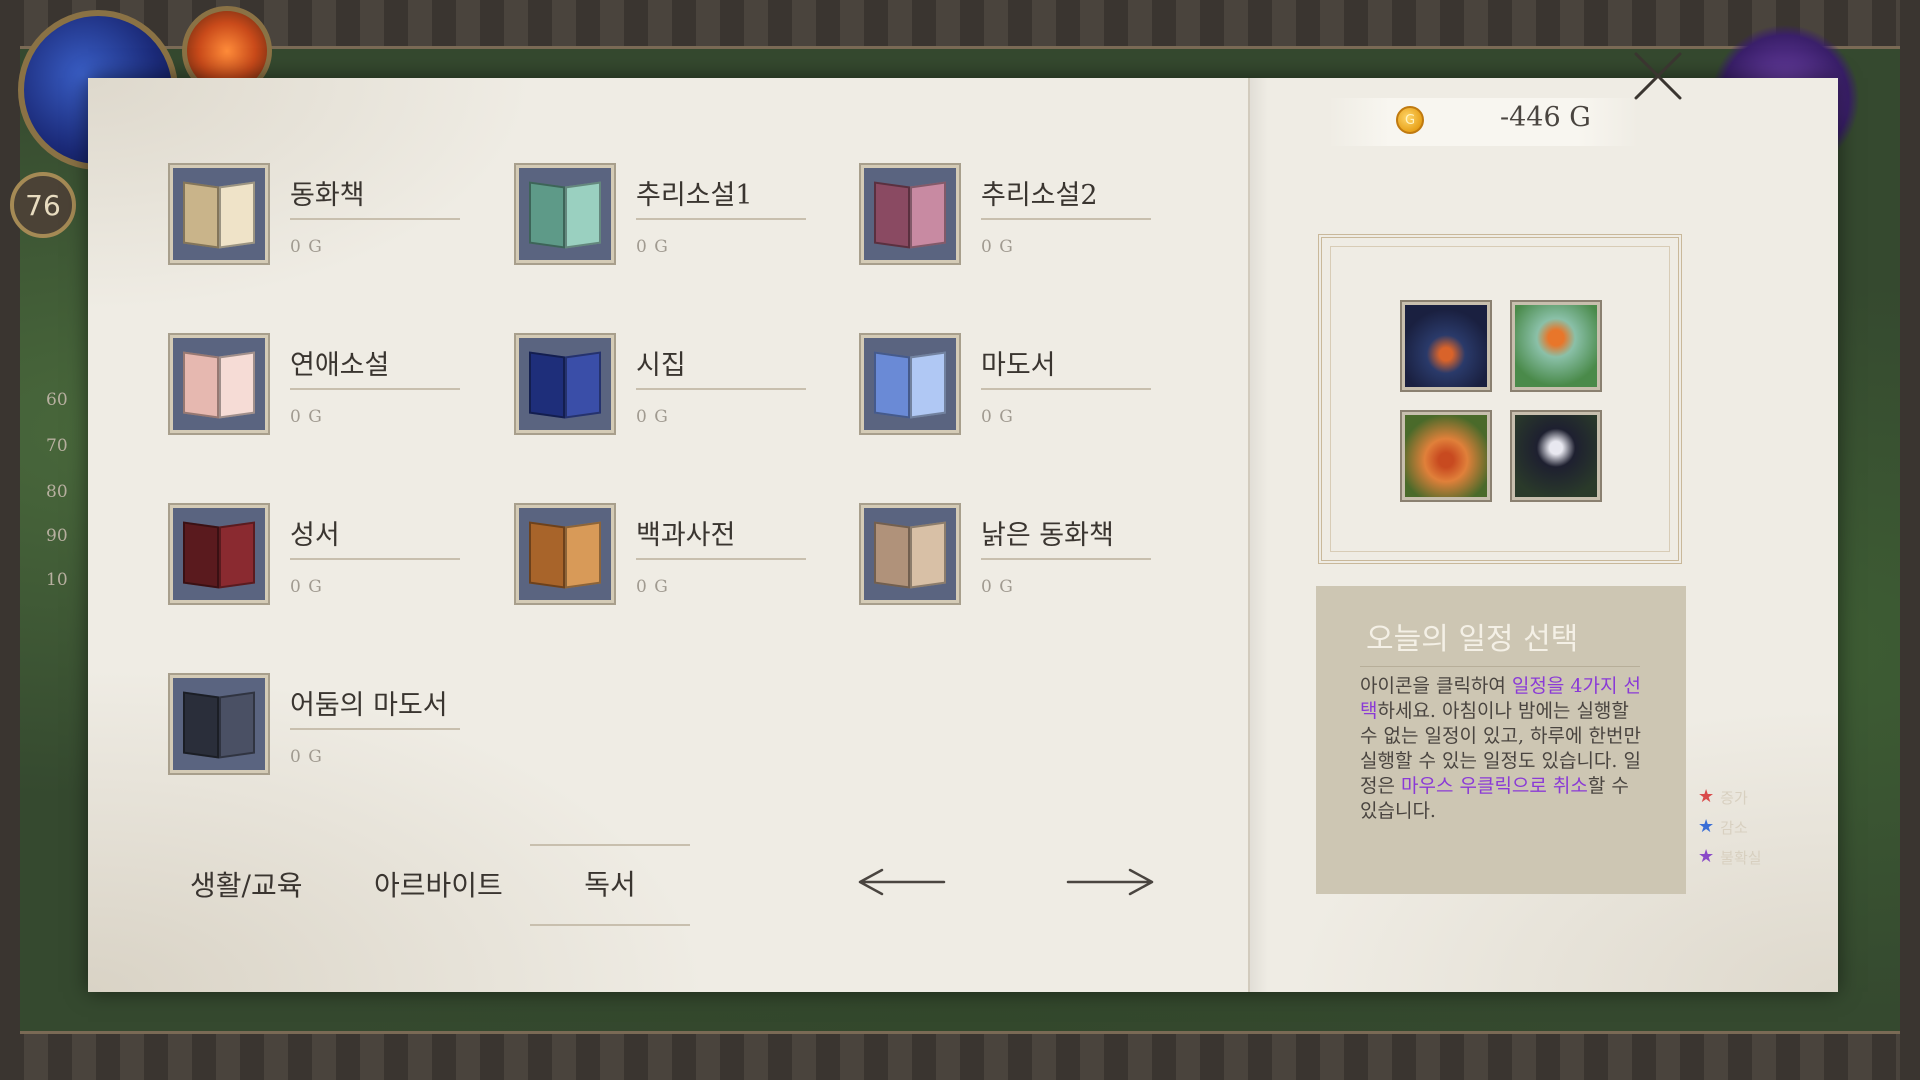  What do you see at coordinates (1446, 346) in the screenshot?
I see `schedule-slot-afternoon-icon` at bounding box center [1446, 346].